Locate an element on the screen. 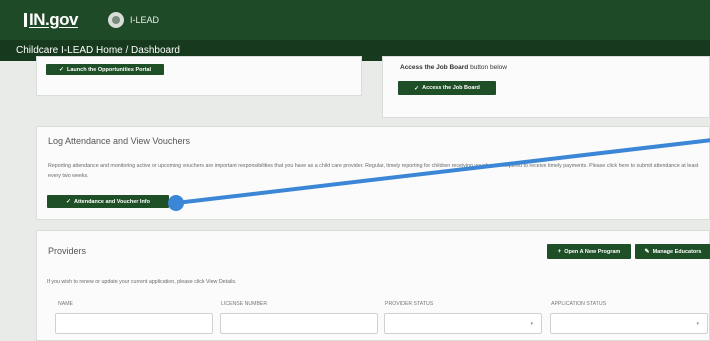 The width and height of the screenshot is (710, 341). job-board-title: Access the Job Board button below is located at coordinates (453, 67).